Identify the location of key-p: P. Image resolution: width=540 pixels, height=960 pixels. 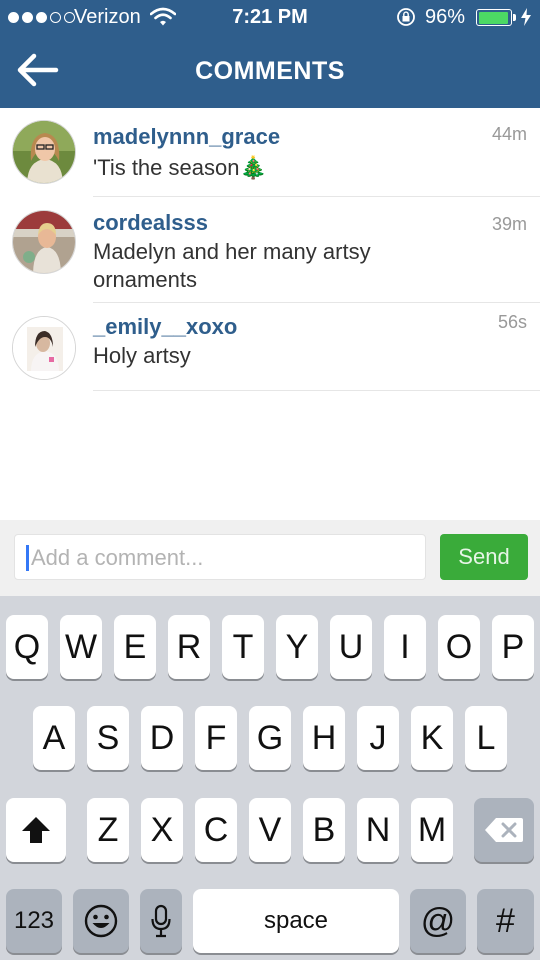
(513, 647).